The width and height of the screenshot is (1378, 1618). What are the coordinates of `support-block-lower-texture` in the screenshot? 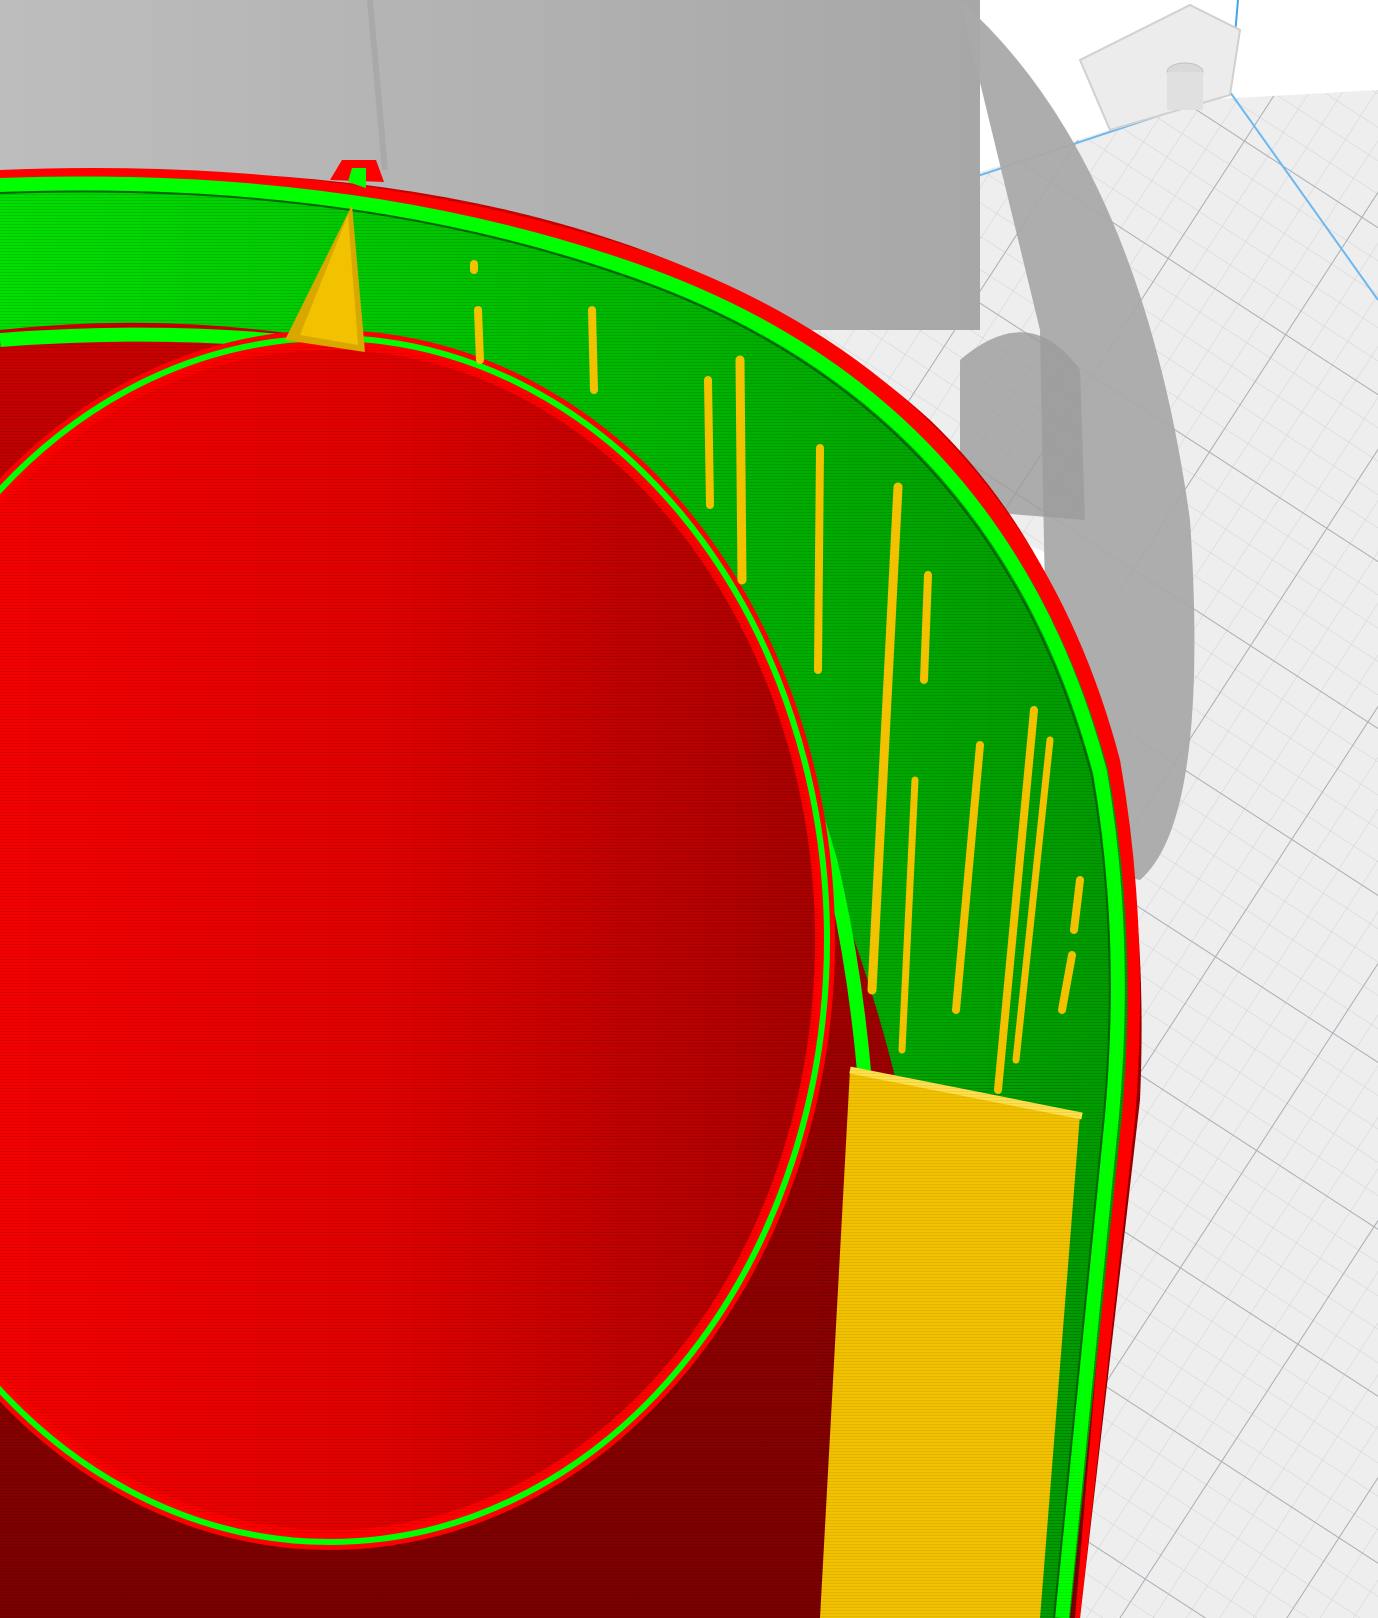 It's located at (950, 1344).